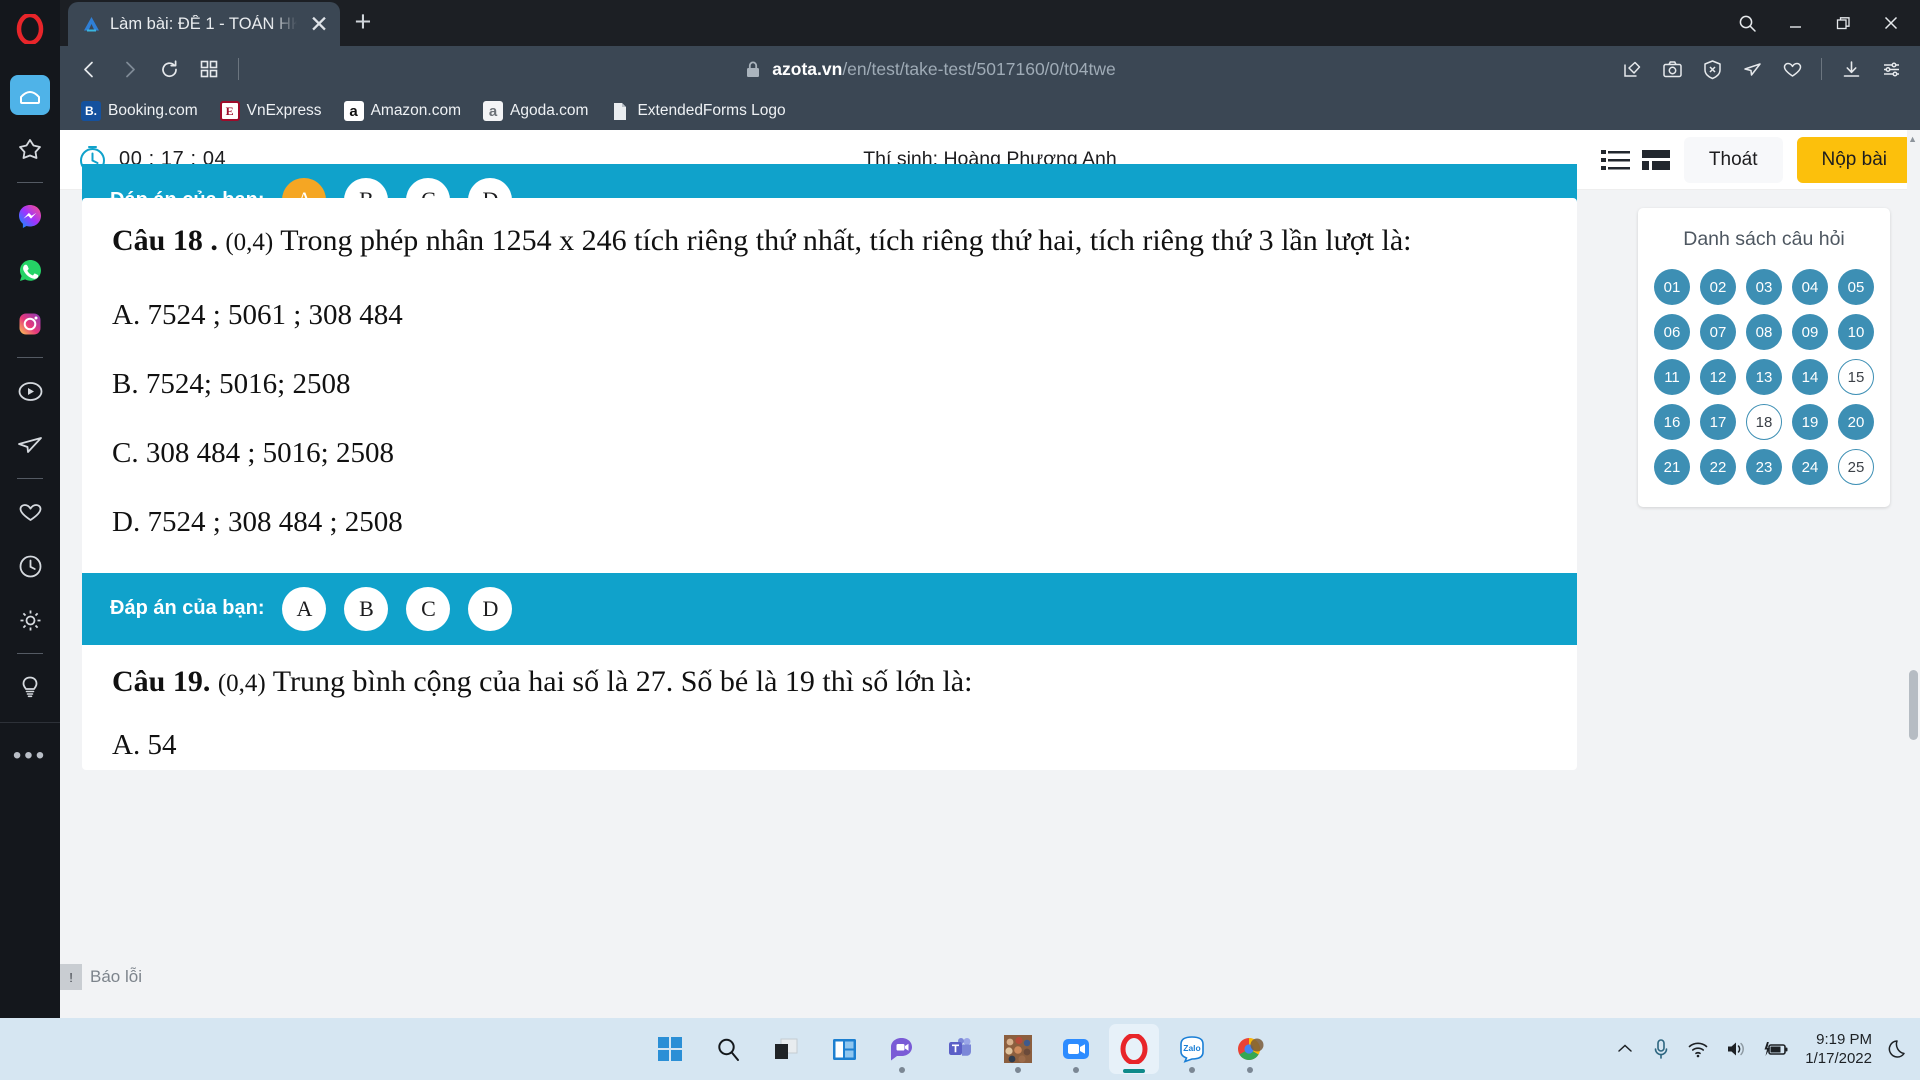 The width and height of the screenshot is (1920, 1080). I want to click on bookmark-booking: B. Booking.com, so click(139, 111).